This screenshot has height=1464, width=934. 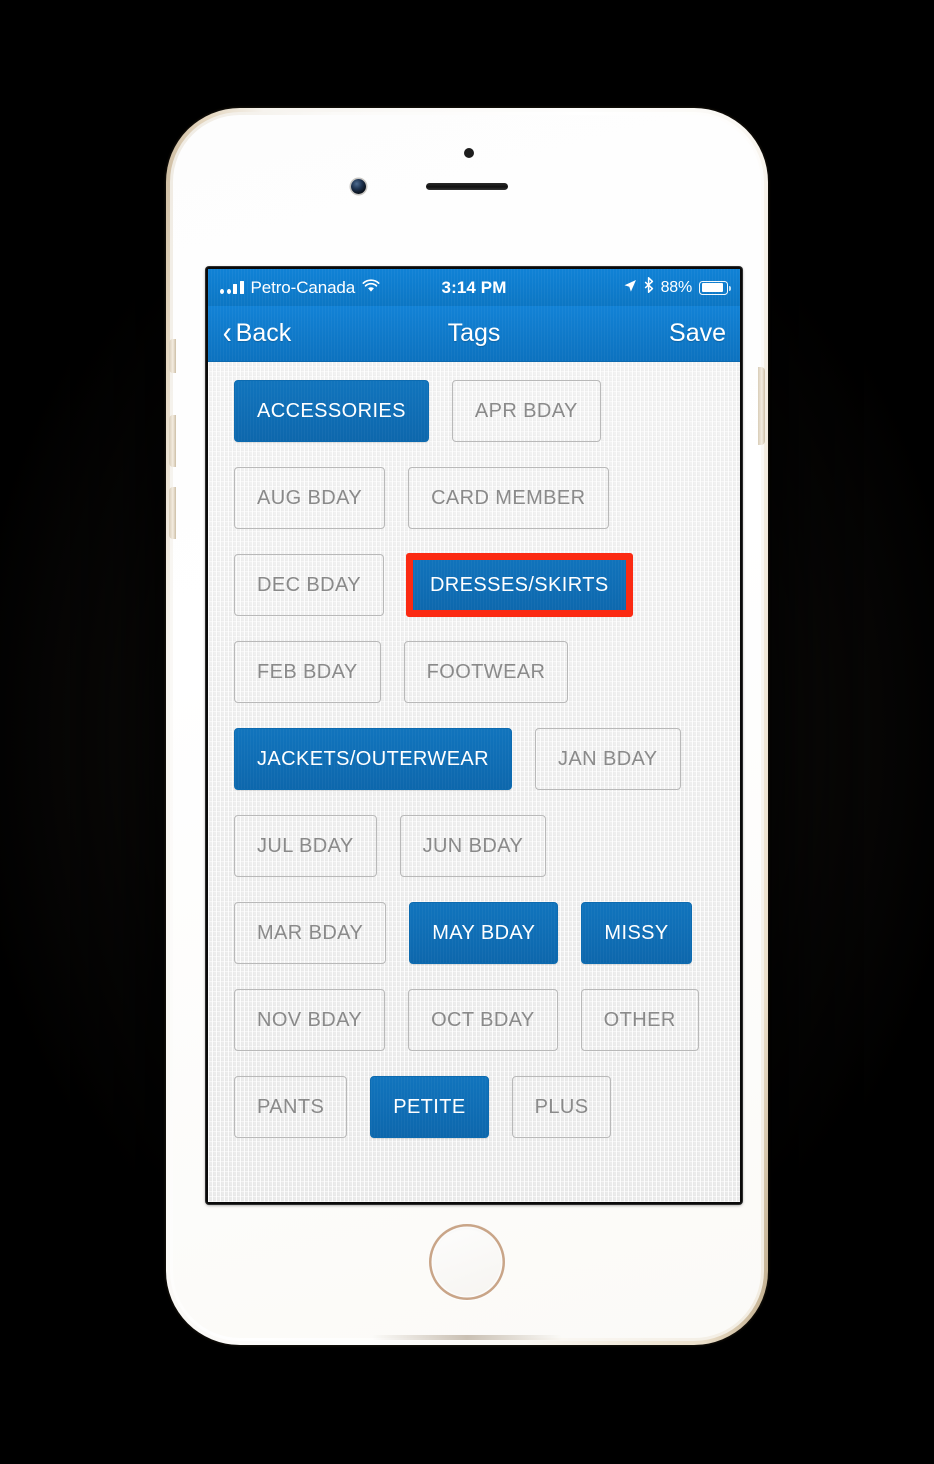 What do you see at coordinates (172, 441) in the screenshot?
I see `volume-up-button` at bounding box center [172, 441].